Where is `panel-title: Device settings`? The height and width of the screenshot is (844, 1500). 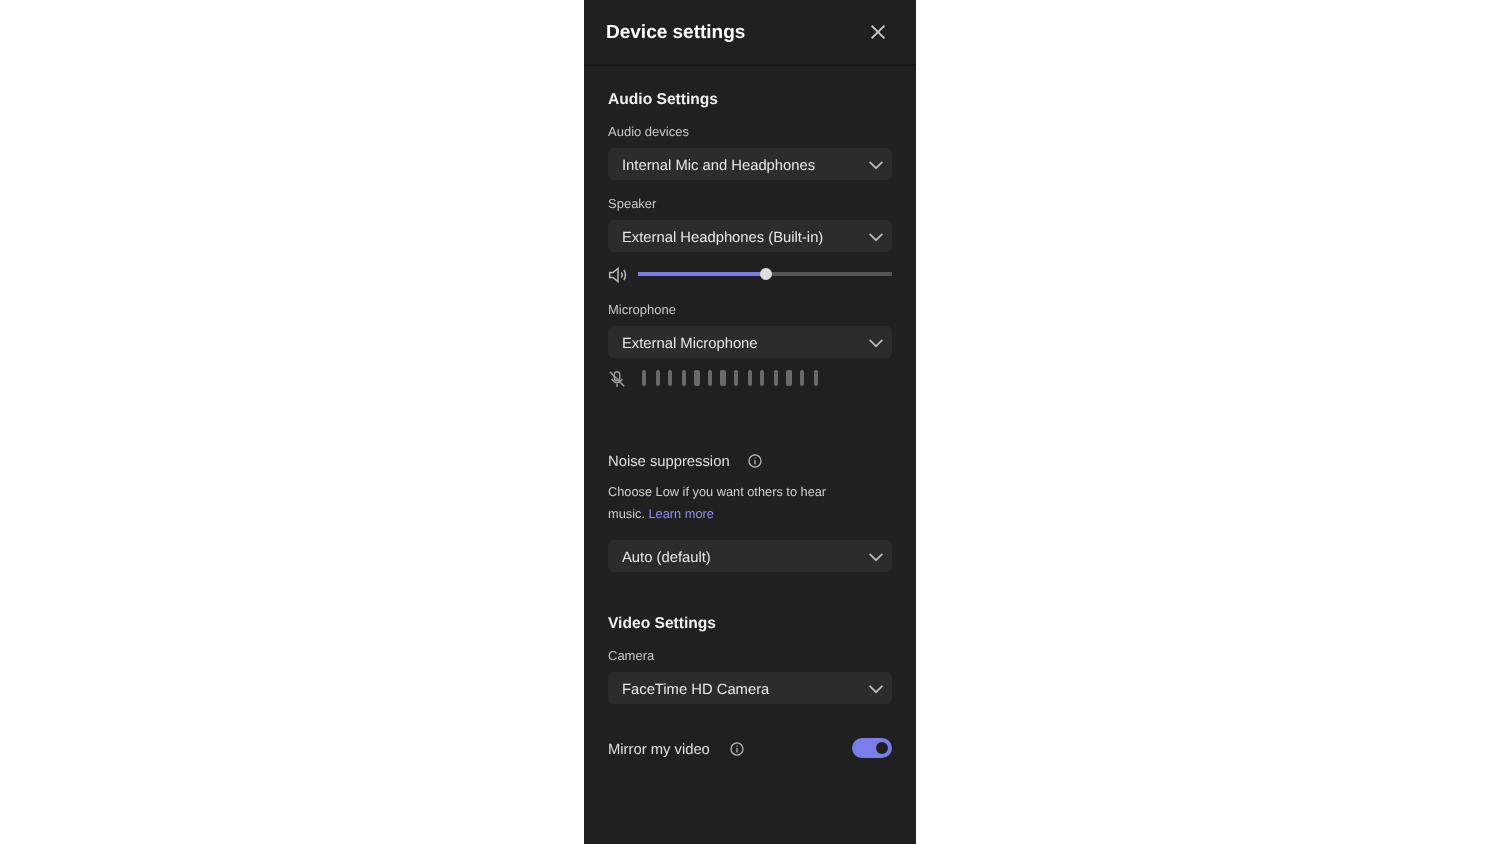
panel-title: Device settings is located at coordinates (676, 32).